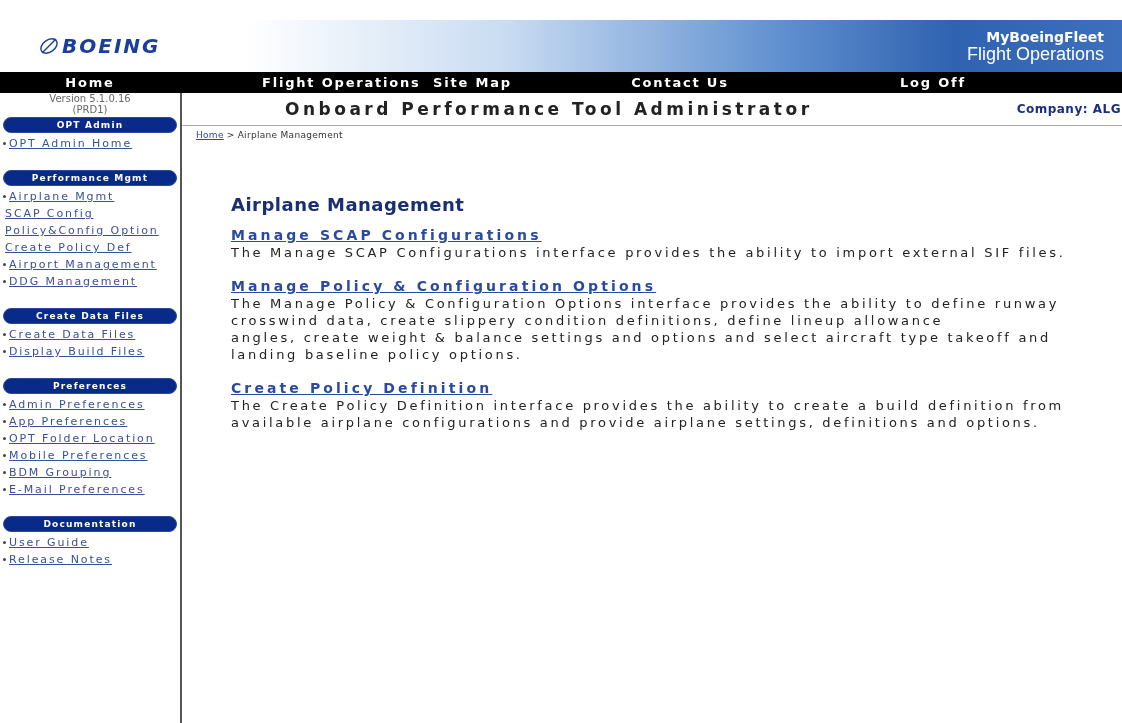  Describe the element at coordinates (588, 320) in the screenshot. I see `description-line: crosswind data, create slippery condition definitions, define lineup allowance` at that location.